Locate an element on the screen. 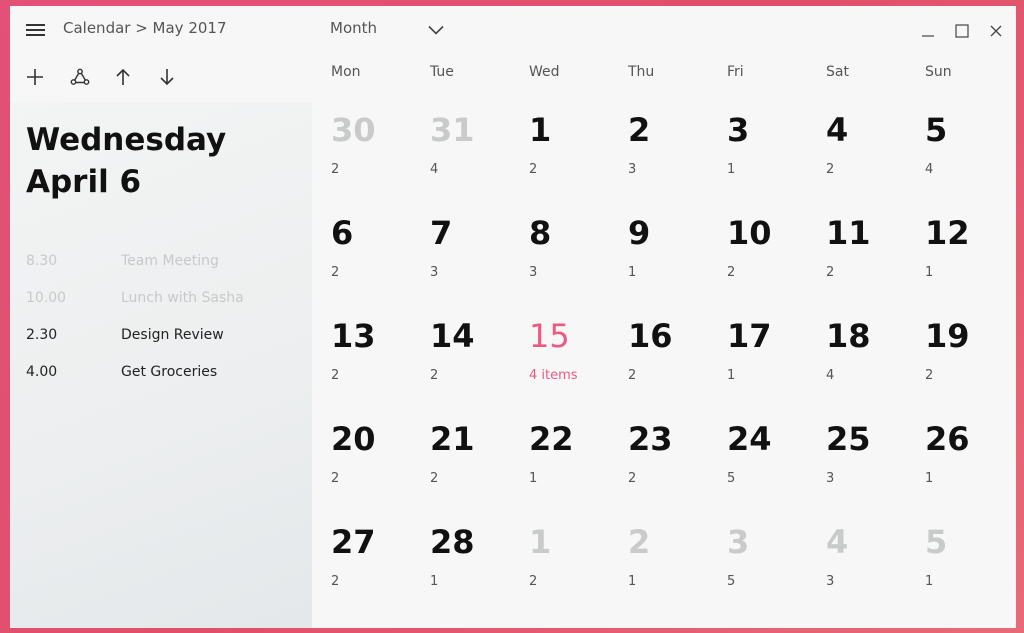 The width and height of the screenshot is (1024, 633). selected-weekday: Wednesday is located at coordinates (126, 140).